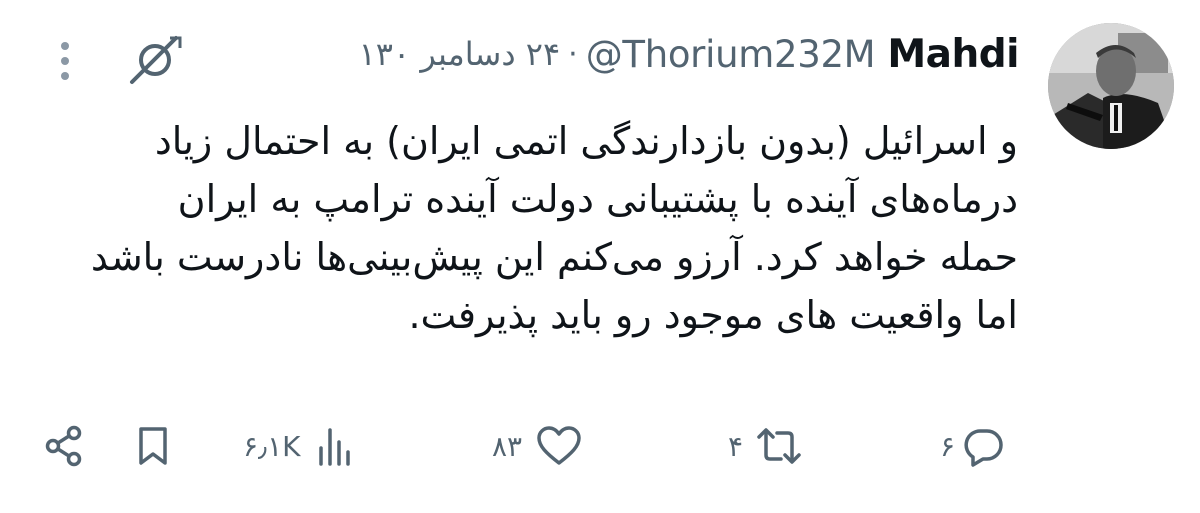  I want to click on share-icon, so click(63, 446).